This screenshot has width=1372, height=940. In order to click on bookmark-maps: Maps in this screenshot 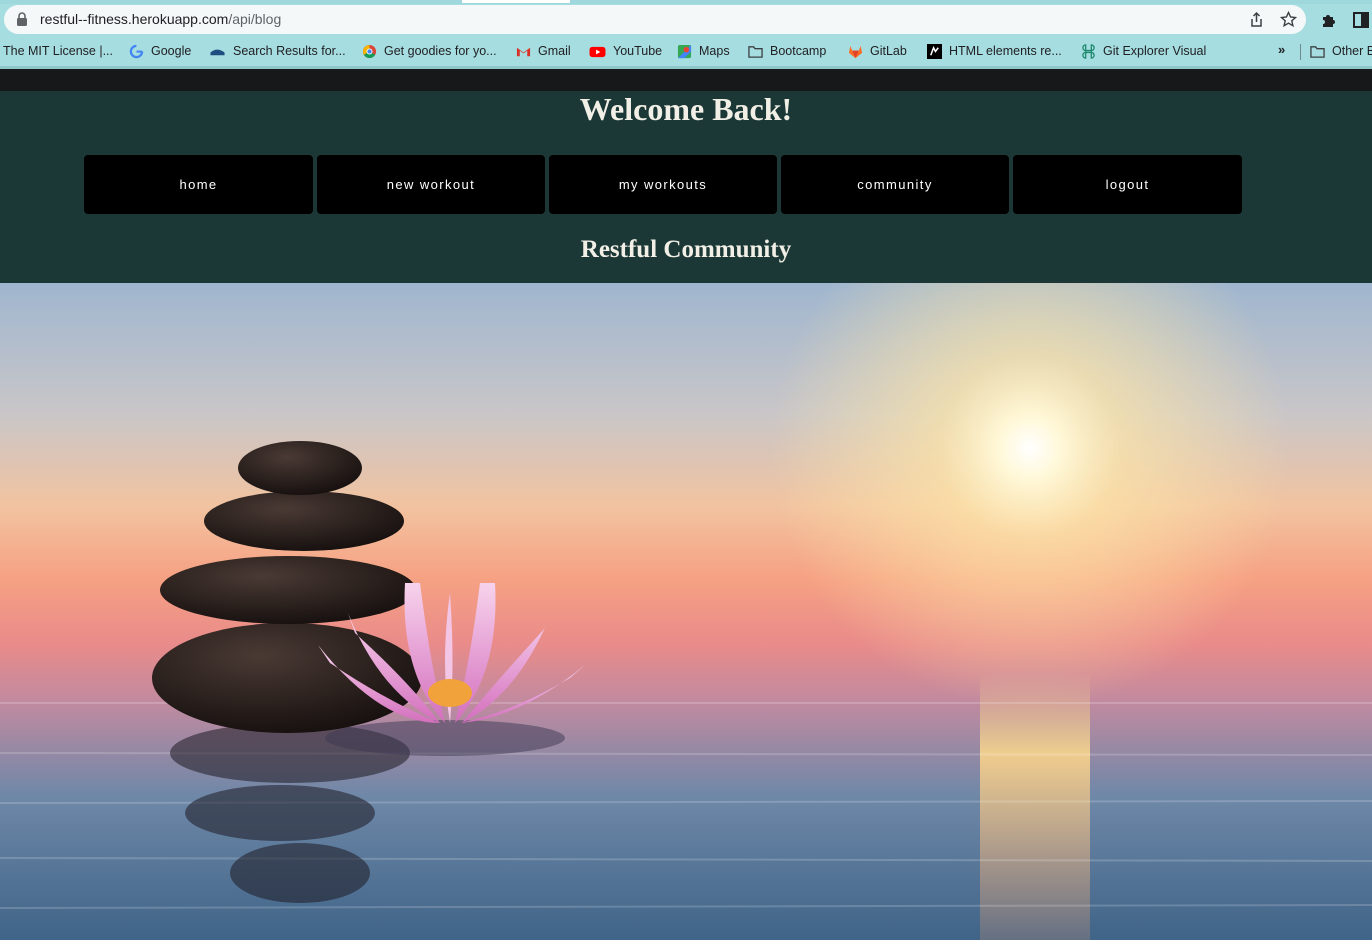, I will do `click(703, 51)`.